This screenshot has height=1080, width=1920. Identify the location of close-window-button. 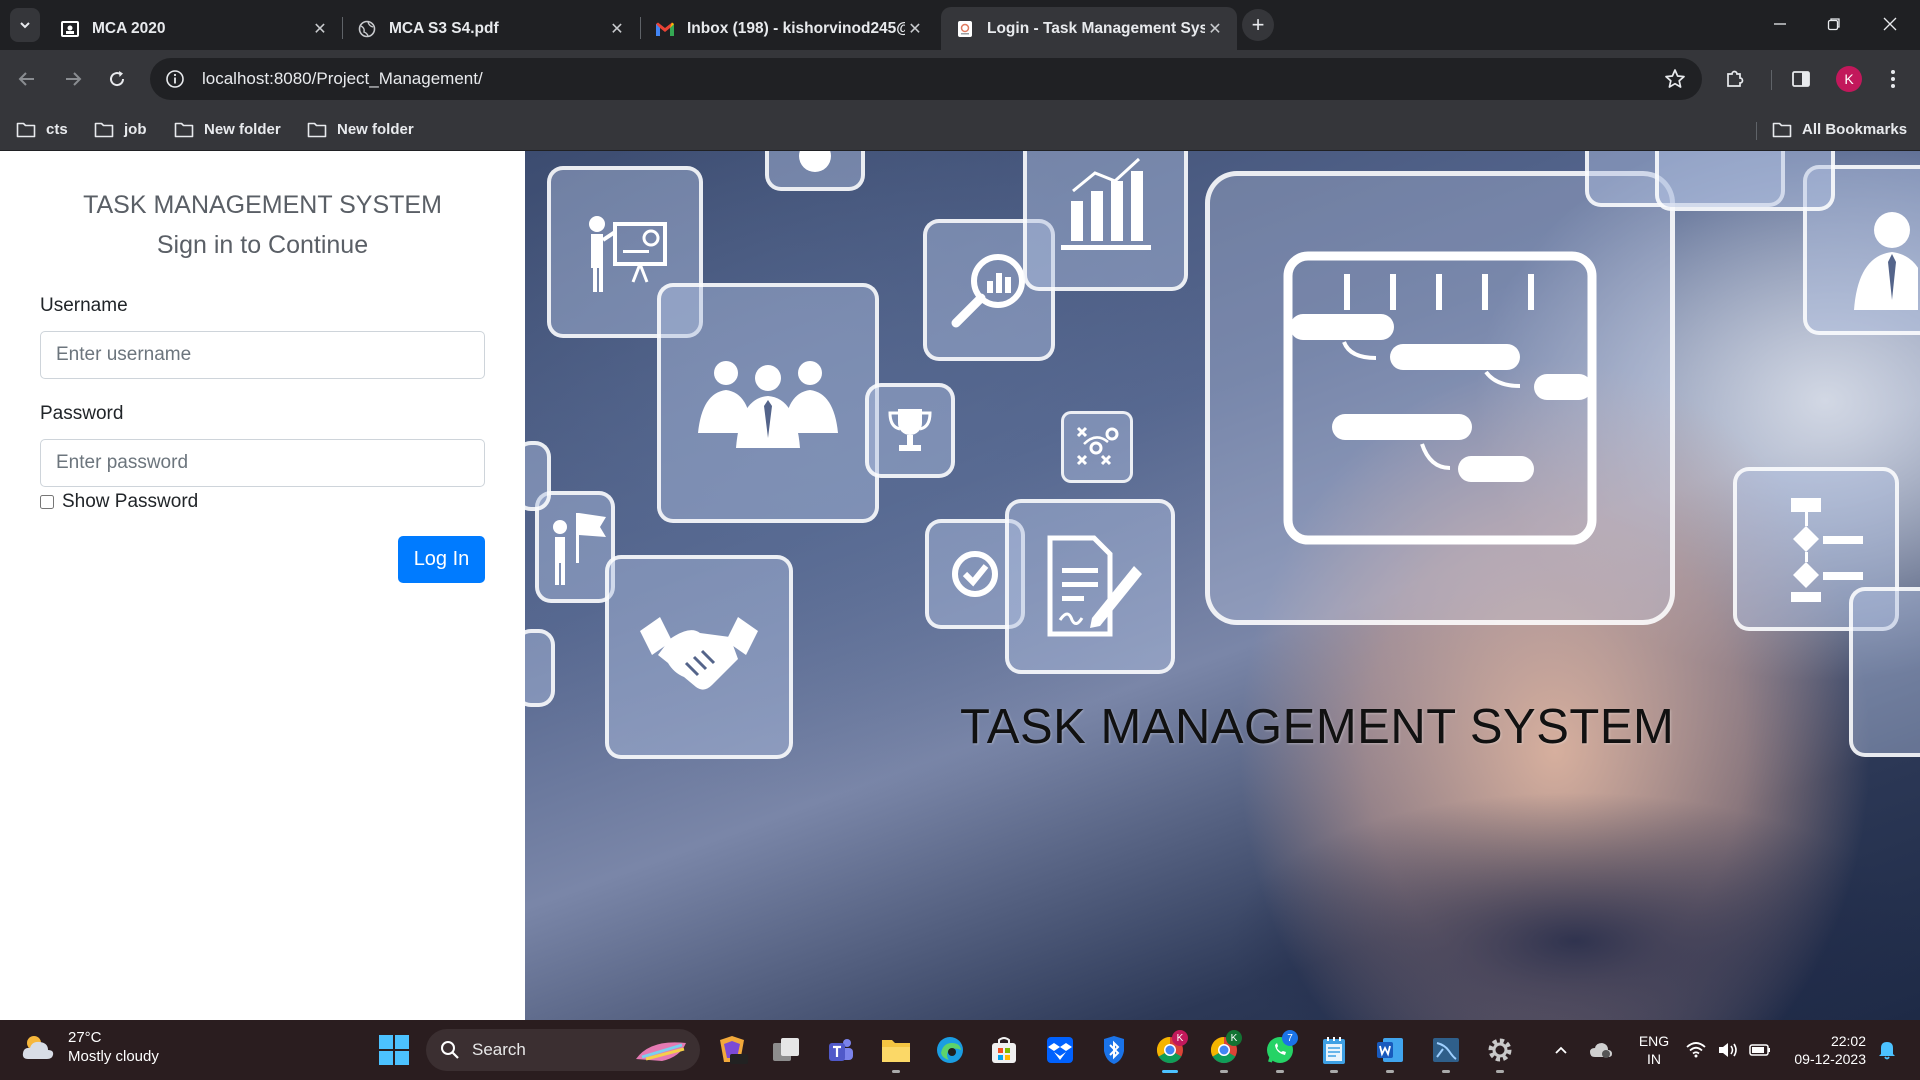
(1890, 24).